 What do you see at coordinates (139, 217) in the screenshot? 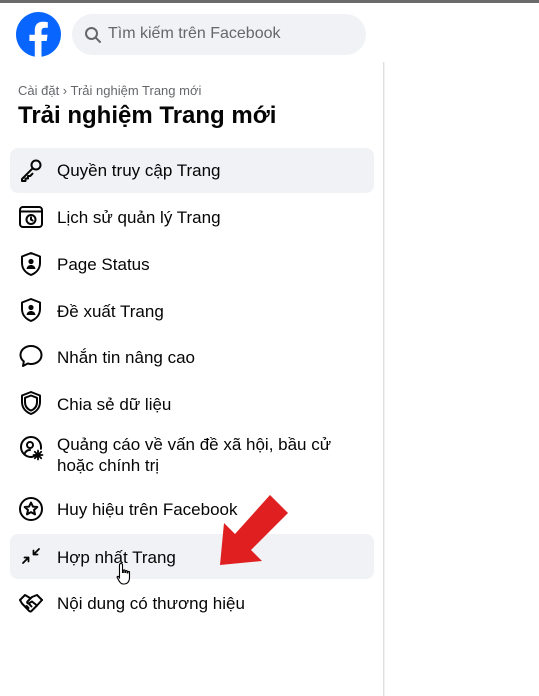
I see `menu-item-label: Lịch sử quản lý Trang` at bounding box center [139, 217].